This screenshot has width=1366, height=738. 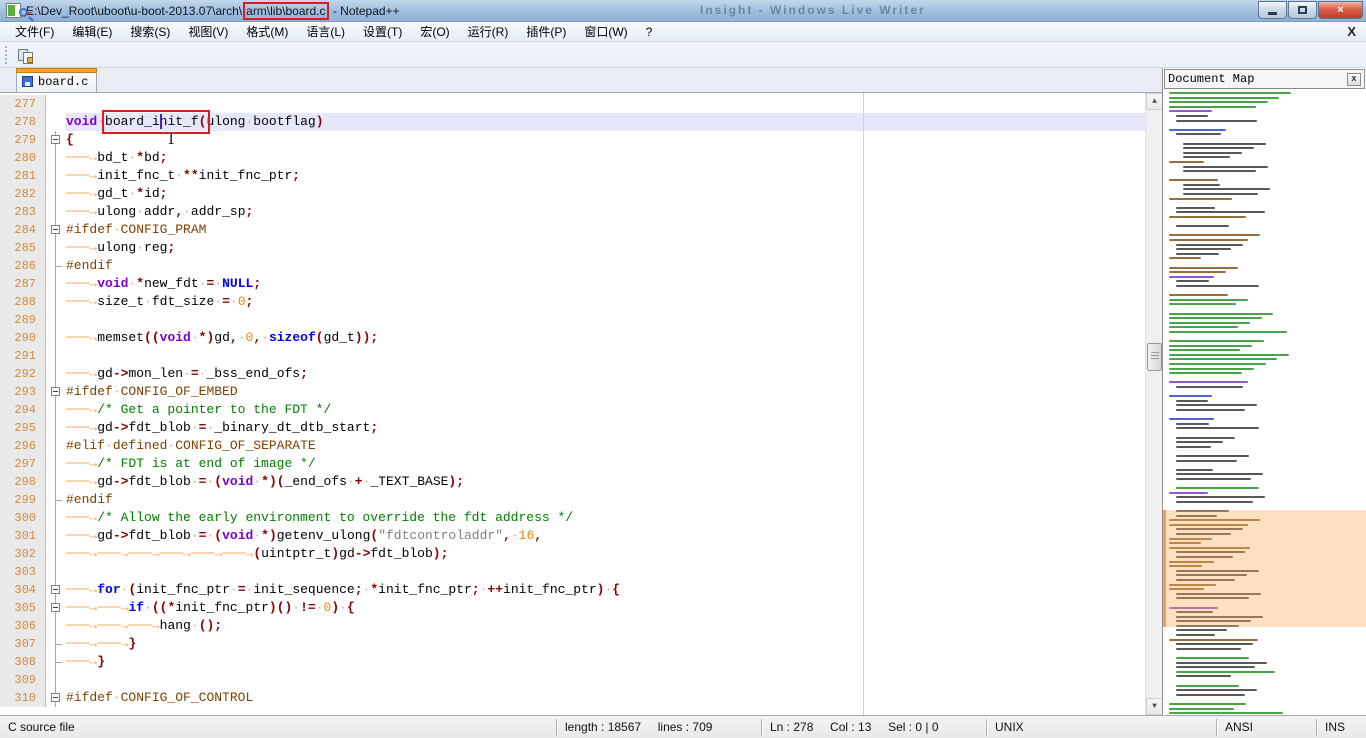 What do you see at coordinates (382, 32) in the screenshot?
I see `menu-item: 设置(T)` at bounding box center [382, 32].